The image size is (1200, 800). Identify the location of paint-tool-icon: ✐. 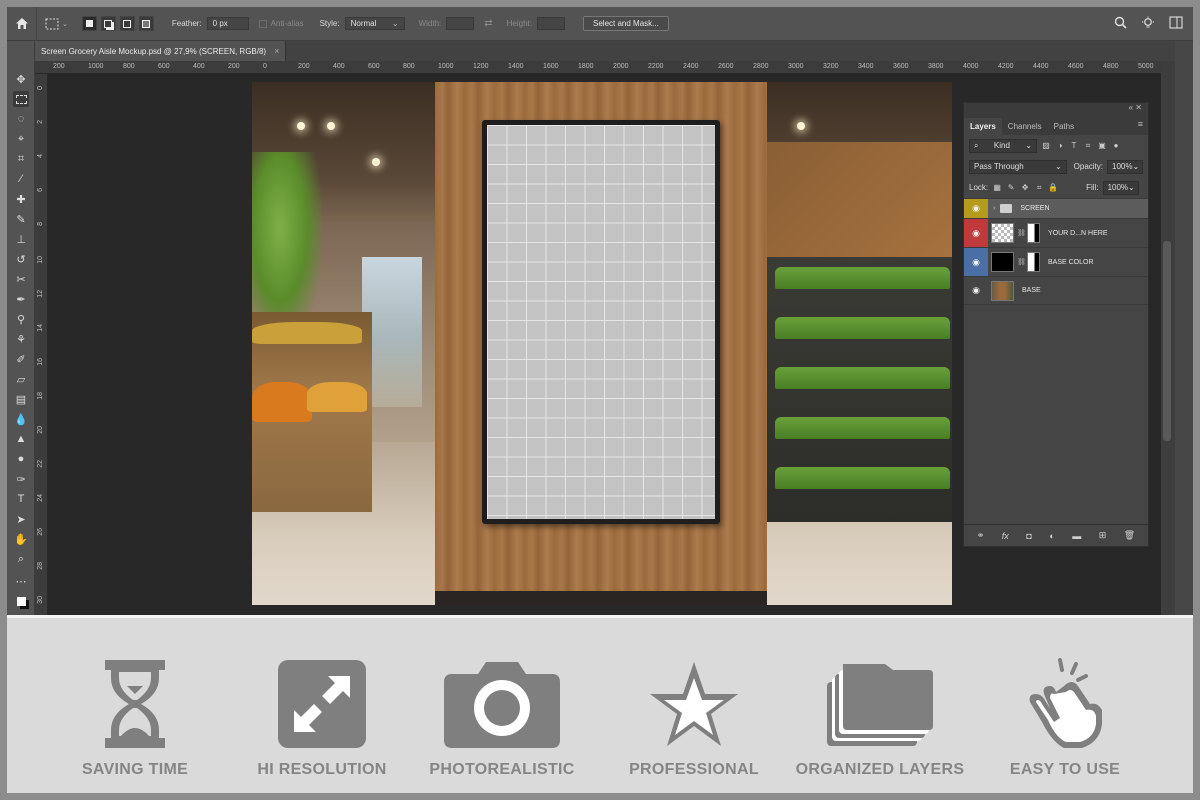
(21, 359).